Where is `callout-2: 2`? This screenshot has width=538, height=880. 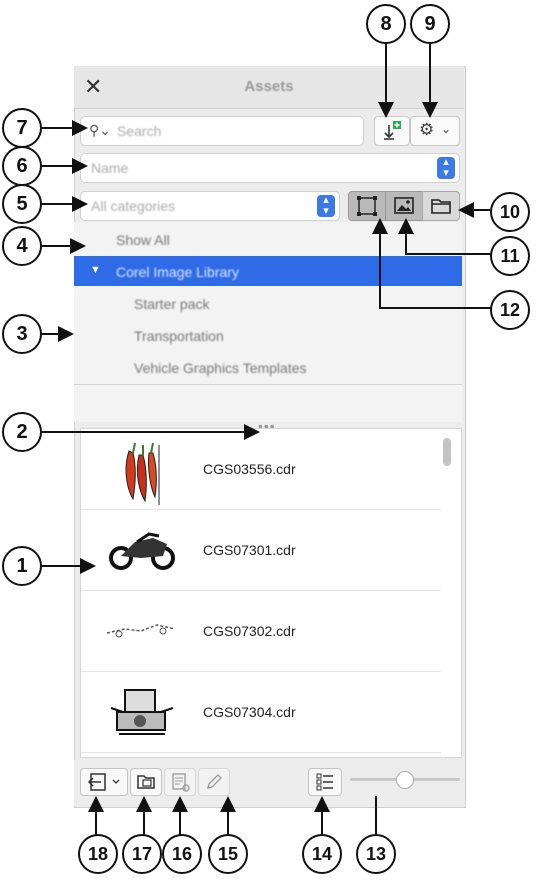 callout-2: 2 is located at coordinates (22, 432).